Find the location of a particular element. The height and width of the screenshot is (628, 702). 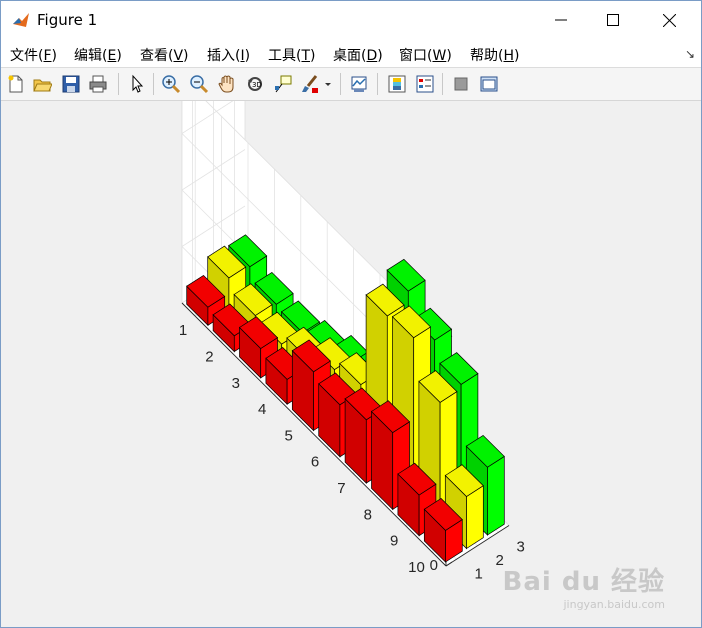

y-tick-label: 8 is located at coordinates (368, 514).